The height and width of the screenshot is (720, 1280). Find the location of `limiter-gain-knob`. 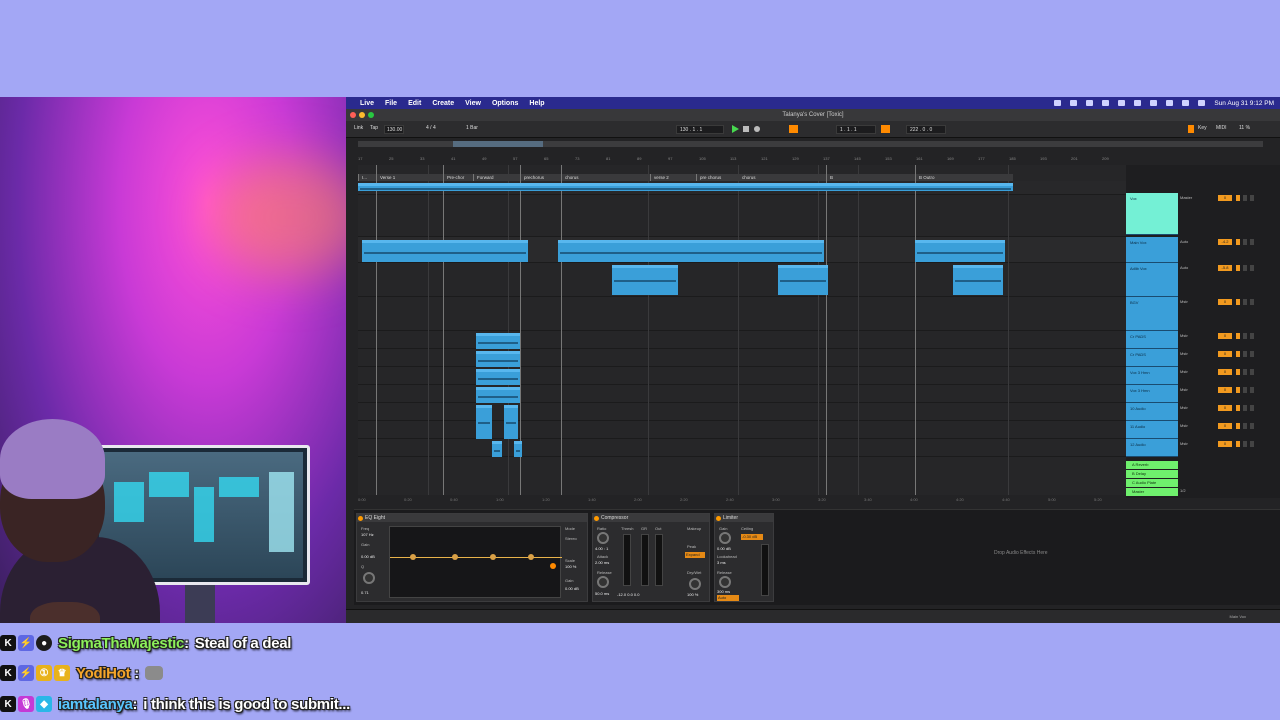

limiter-gain-knob is located at coordinates (725, 538).